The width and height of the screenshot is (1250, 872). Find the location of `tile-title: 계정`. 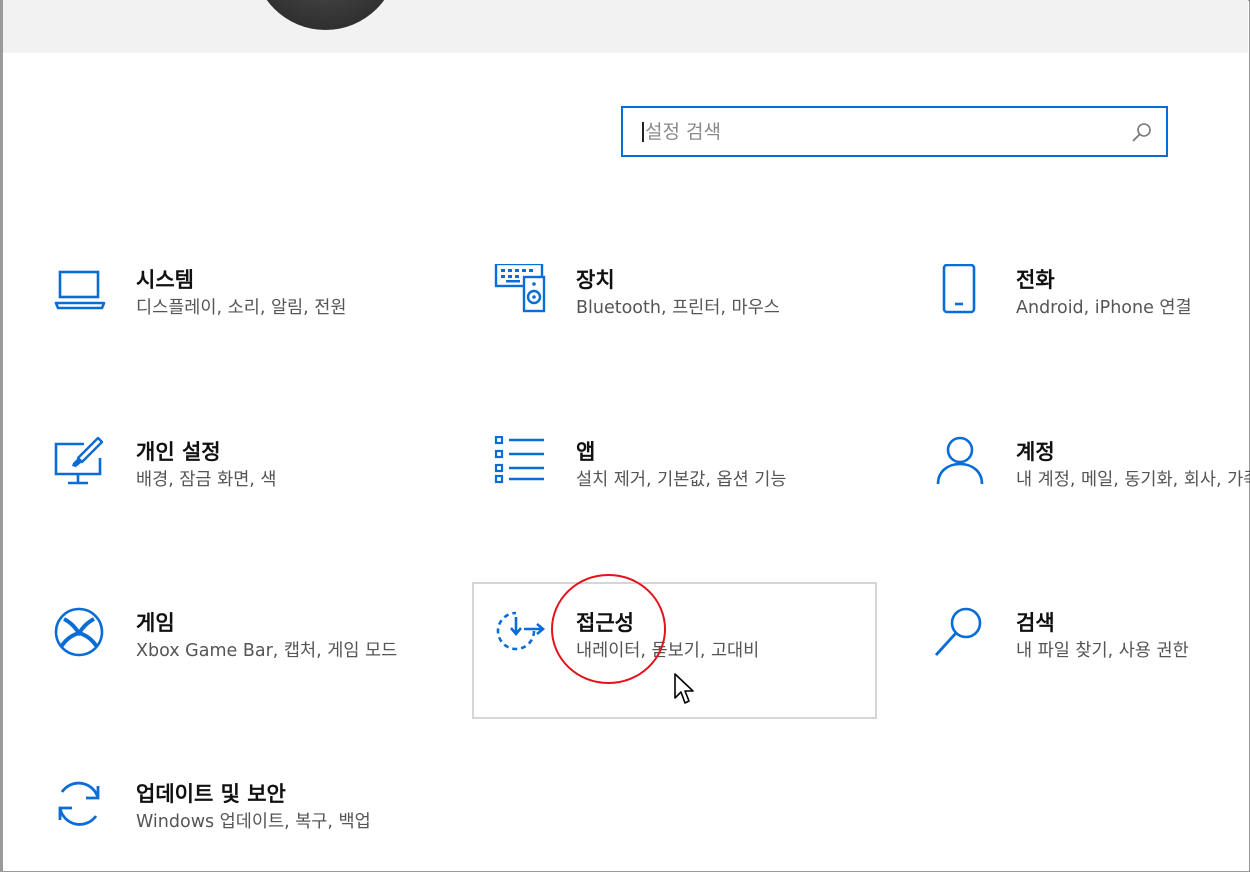

tile-title: 계정 is located at coordinates (1035, 452).